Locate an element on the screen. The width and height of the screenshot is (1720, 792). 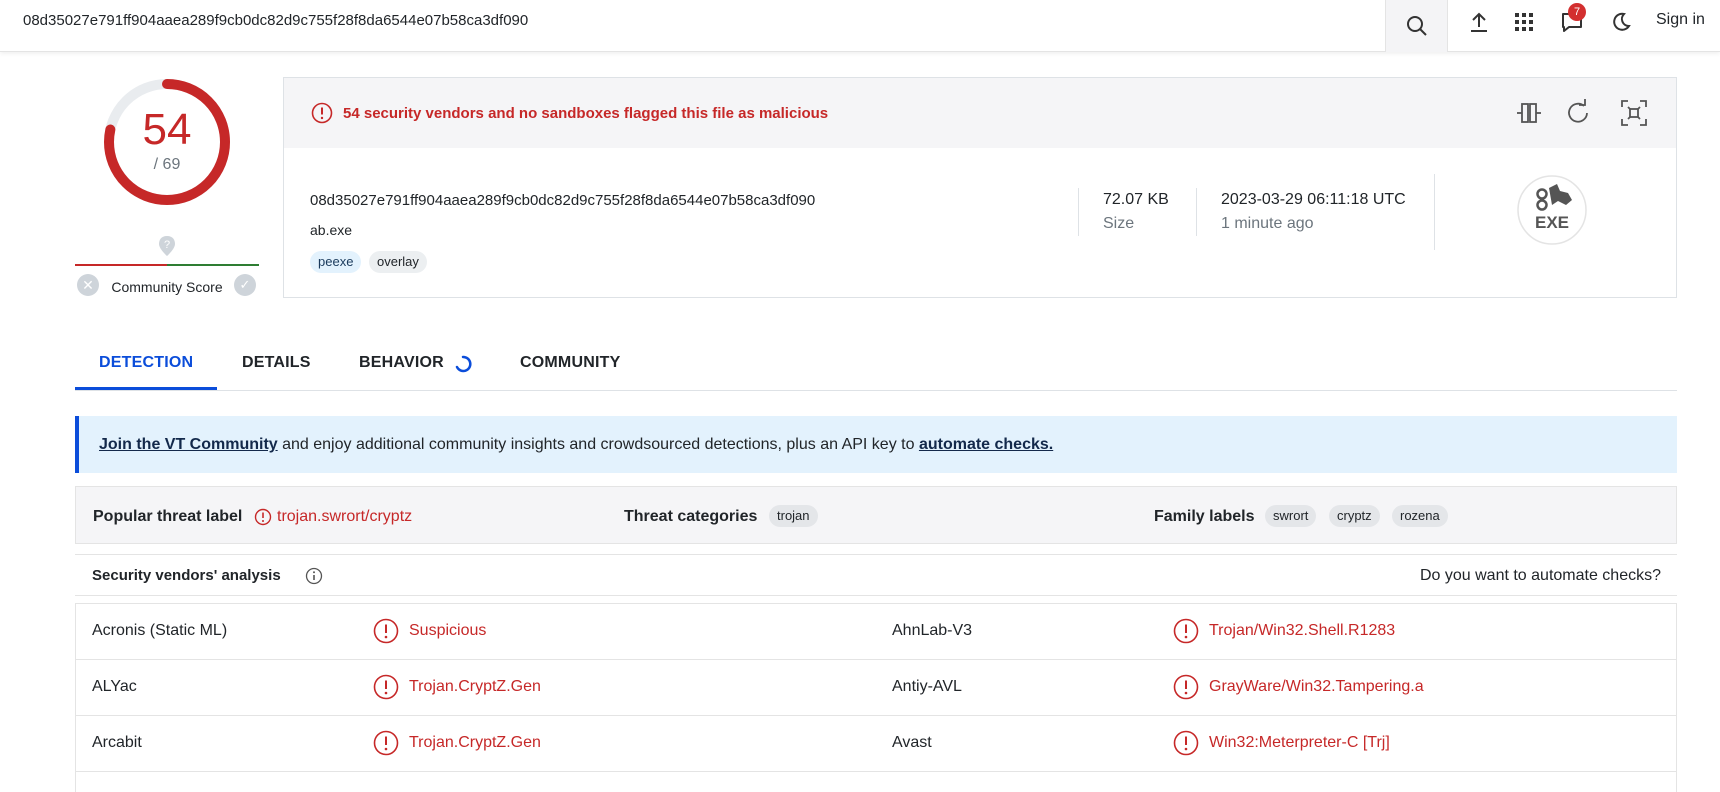
vendor-result: Trojan/Win32.Shell.R1283 is located at coordinates (1302, 630).